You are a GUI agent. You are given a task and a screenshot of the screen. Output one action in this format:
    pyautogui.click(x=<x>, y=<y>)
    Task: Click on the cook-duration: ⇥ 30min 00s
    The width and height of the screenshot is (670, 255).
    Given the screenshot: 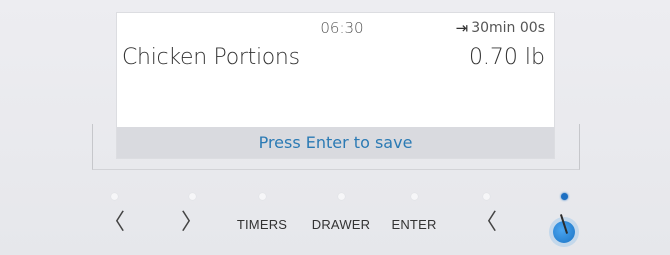 What is the action you would take?
    pyautogui.click(x=500, y=28)
    